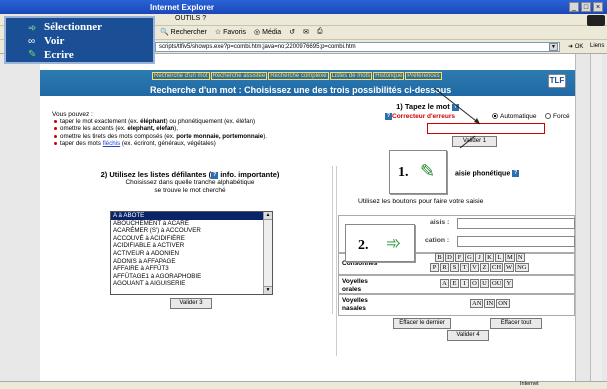 The height and width of the screenshot is (389, 607). Describe the element at coordinates (464, 267) in the screenshot. I see `phonetic-key: T` at that location.